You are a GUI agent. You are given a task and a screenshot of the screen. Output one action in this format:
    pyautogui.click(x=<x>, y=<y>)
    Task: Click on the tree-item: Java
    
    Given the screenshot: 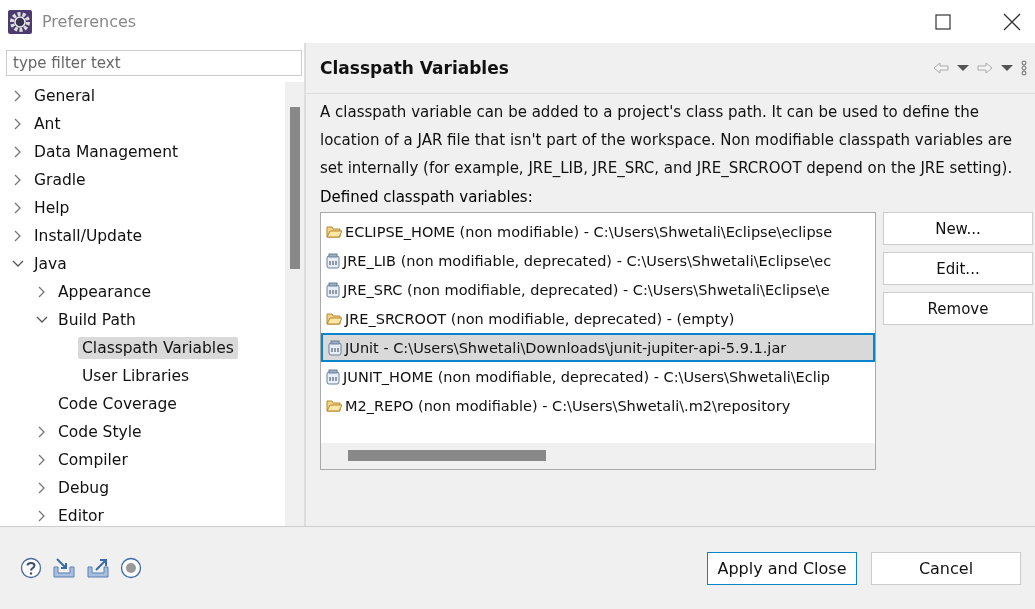 What is the action you would take?
    pyautogui.click(x=50, y=264)
    